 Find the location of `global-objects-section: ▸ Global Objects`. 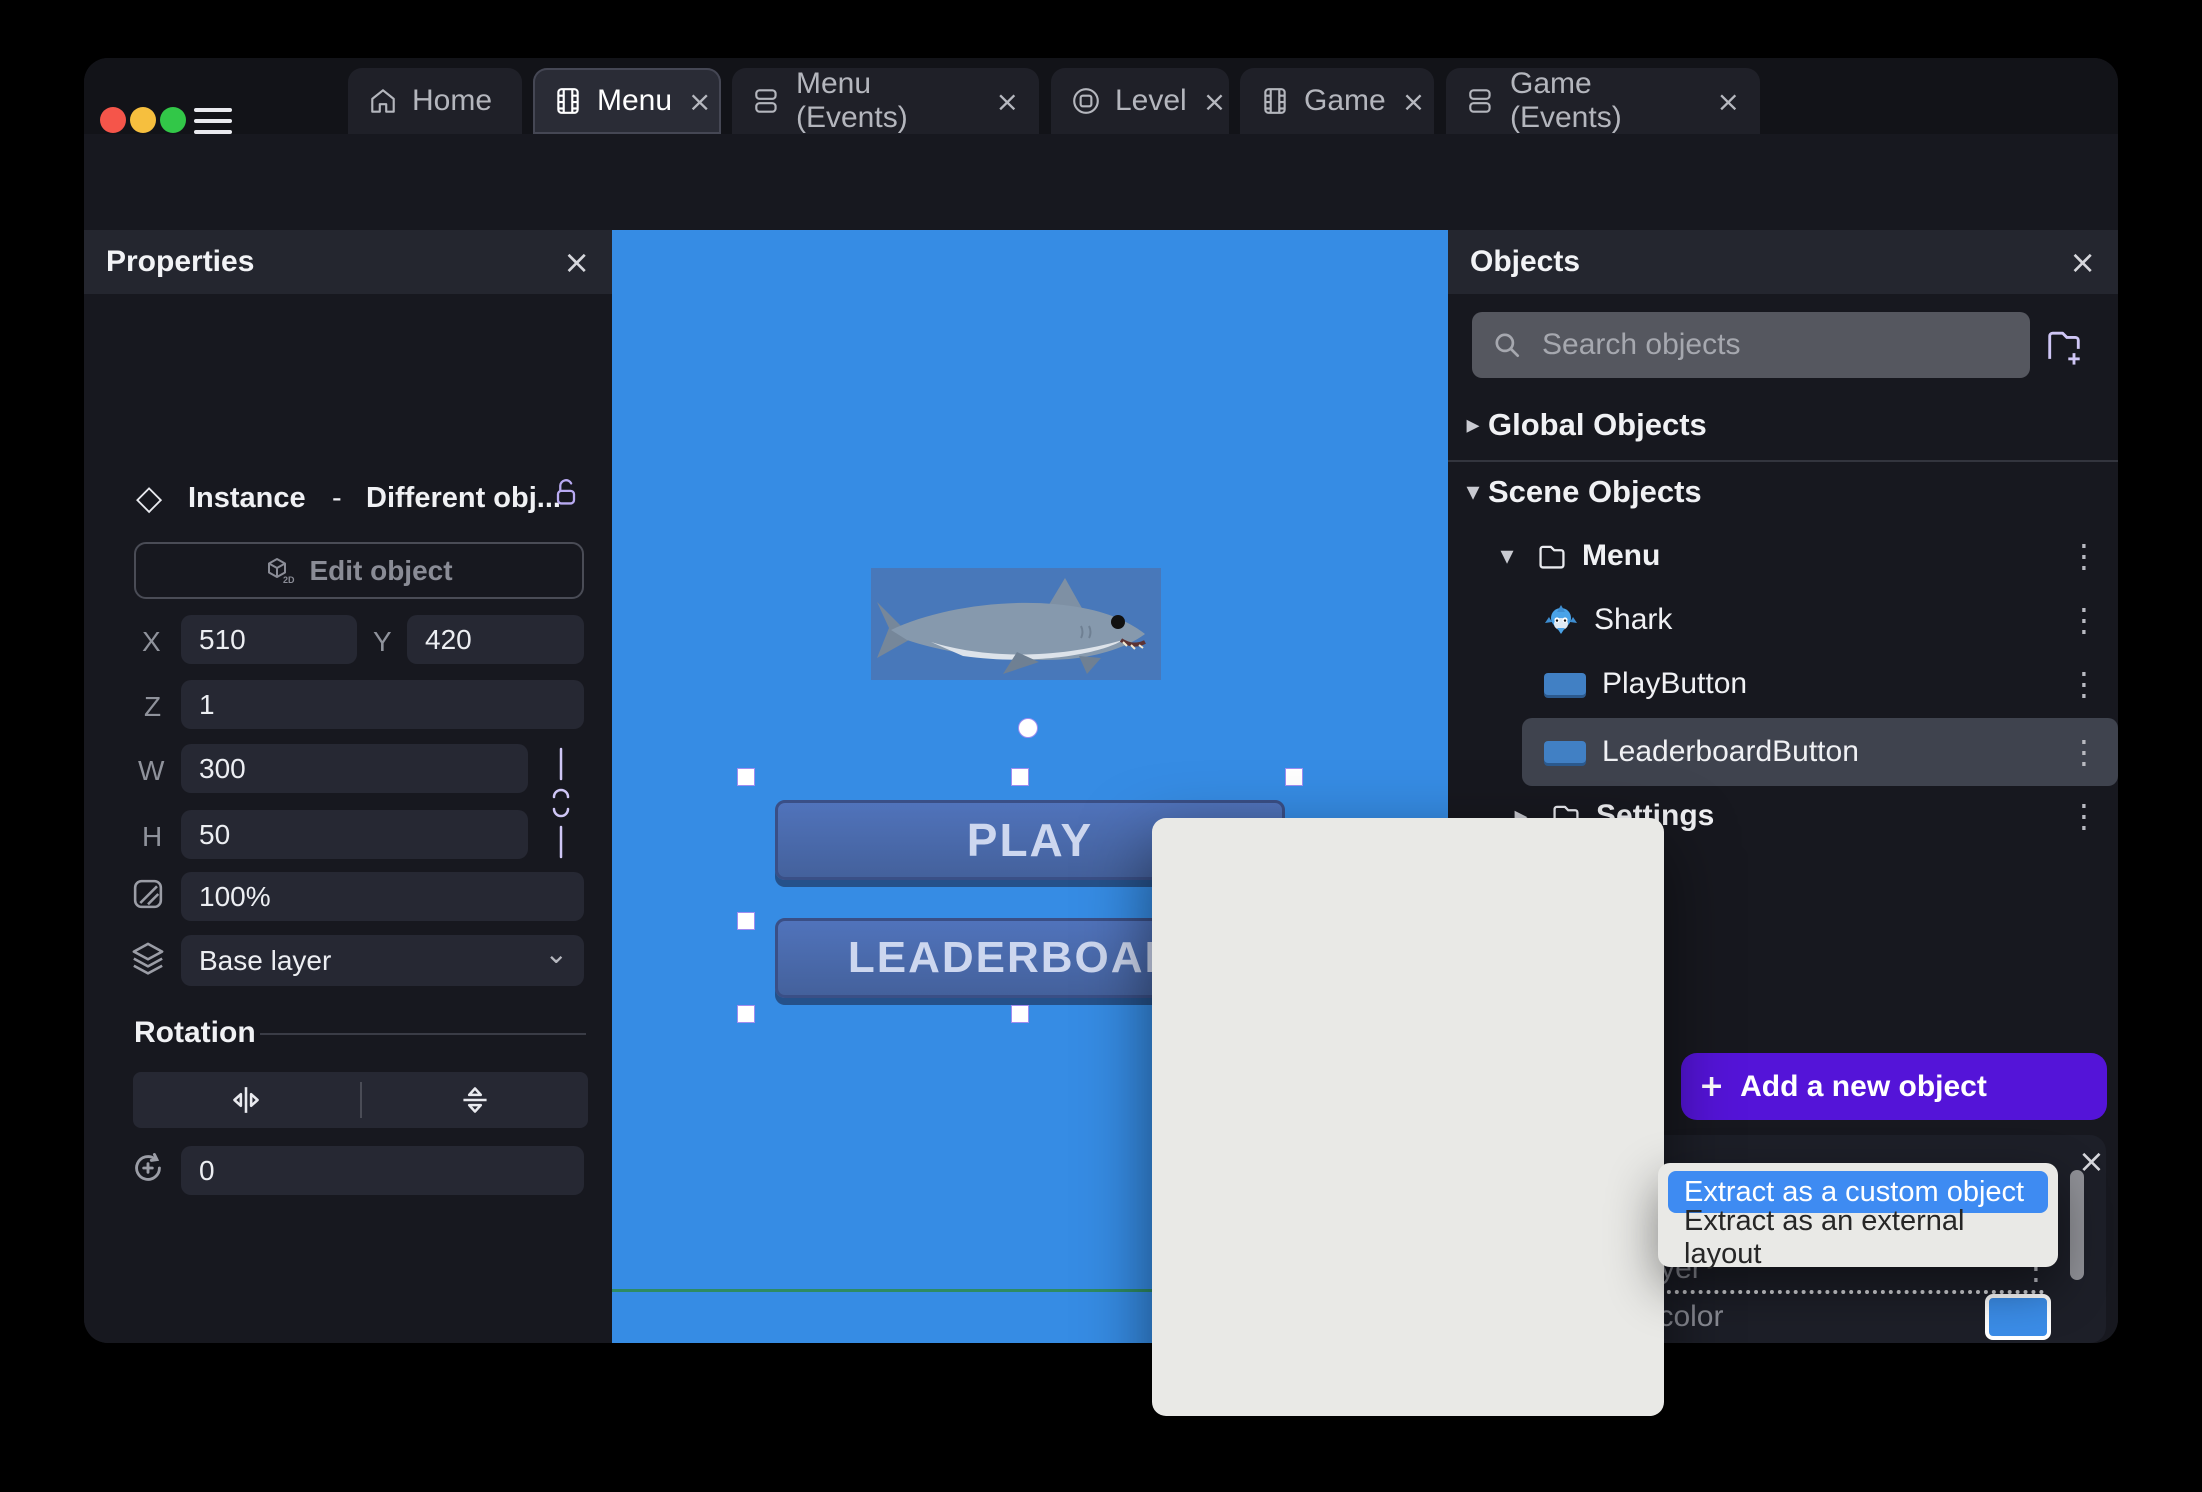

global-objects-section: ▸ Global Objects is located at coordinates (1783, 425).